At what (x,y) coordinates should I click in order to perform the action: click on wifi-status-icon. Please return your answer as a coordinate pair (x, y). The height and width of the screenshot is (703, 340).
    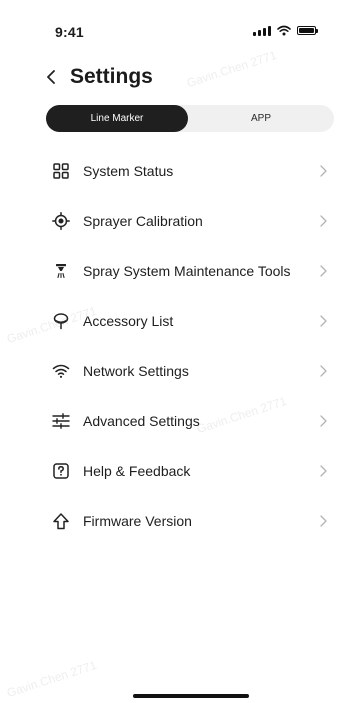
    Looking at the image, I should click on (284, 30).